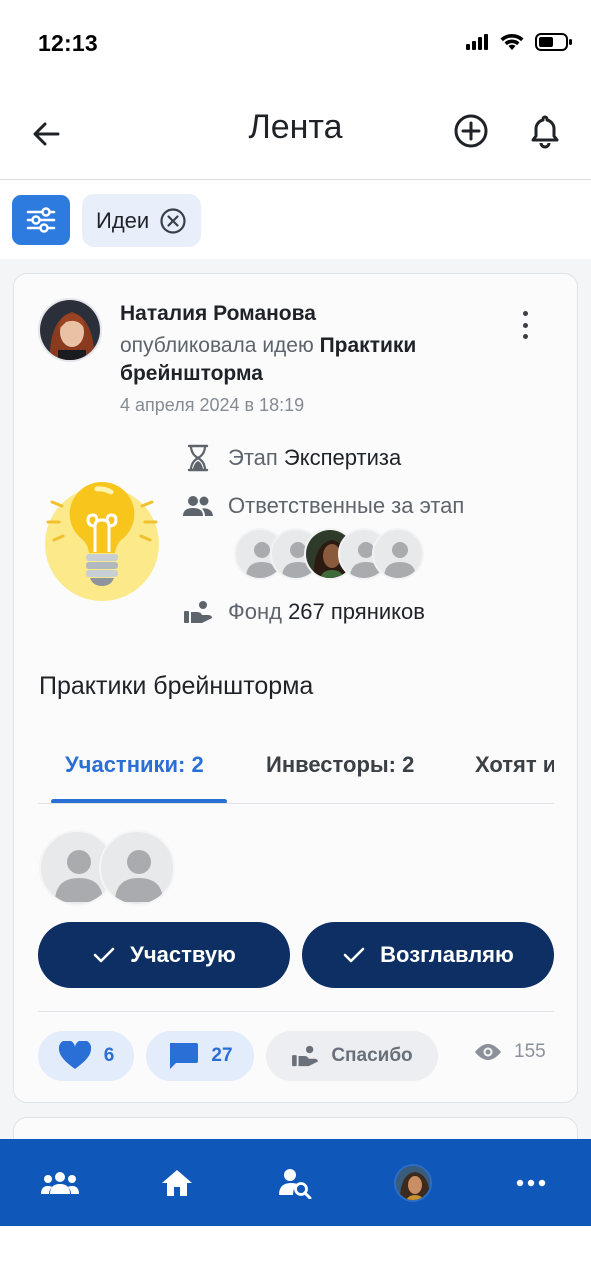 This screenshot has height=1280, width=591. What do you see at coordinates (346, 505) in the screenshot?
I see `responsible-label: Ответственные за этап` at bounding box center [346, 505].